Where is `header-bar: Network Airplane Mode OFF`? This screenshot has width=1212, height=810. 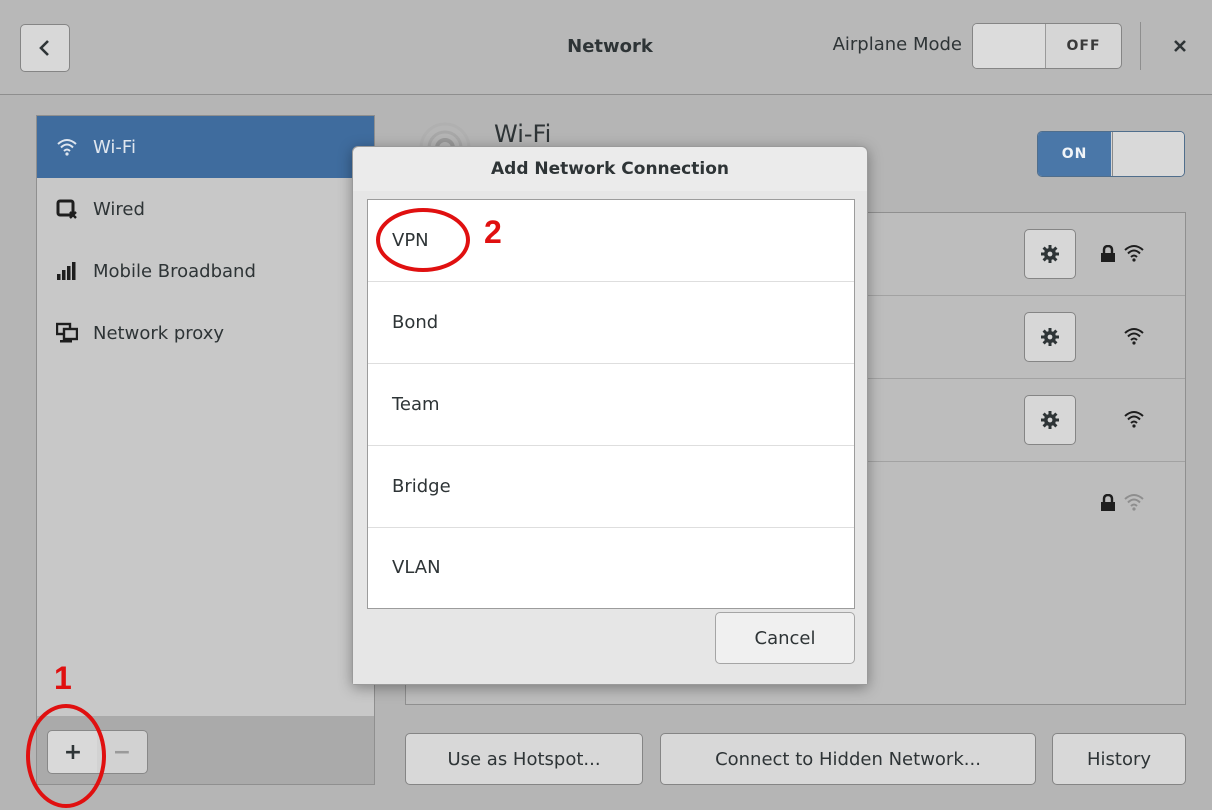 header-bar: Network Airplane Mode OFF is located at coordinates (606, 47).